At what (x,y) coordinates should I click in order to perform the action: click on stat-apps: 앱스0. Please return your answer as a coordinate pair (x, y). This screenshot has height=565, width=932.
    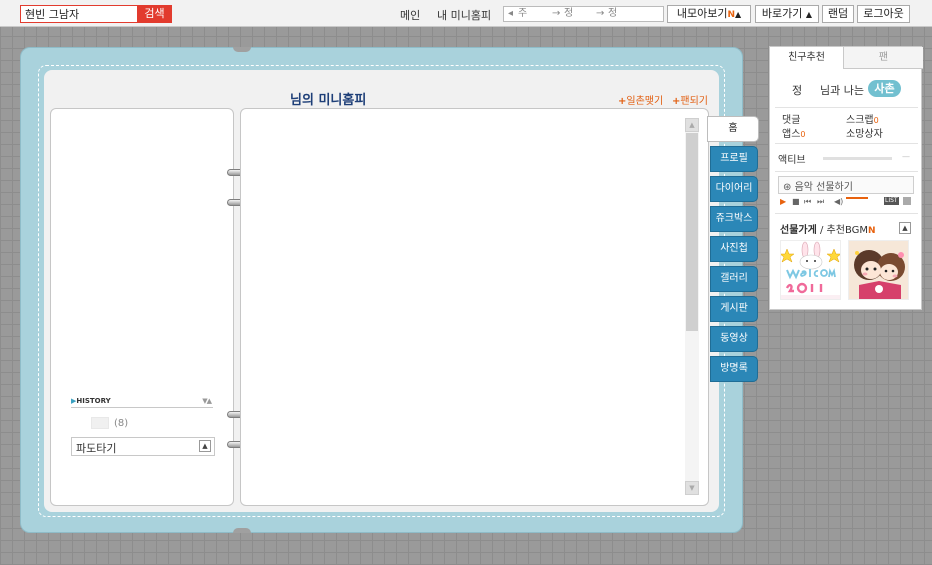
    Looking at the image, I should click on (794, 132).